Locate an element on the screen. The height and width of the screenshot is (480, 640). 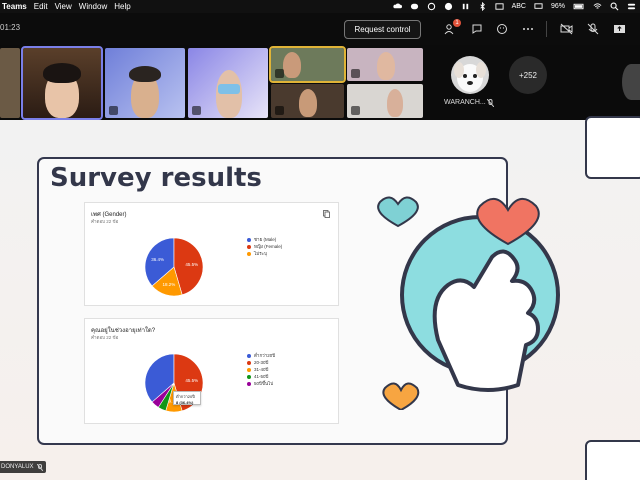
legend-label: 50ปีขึ้นไป is located at coordinates (264, 383).